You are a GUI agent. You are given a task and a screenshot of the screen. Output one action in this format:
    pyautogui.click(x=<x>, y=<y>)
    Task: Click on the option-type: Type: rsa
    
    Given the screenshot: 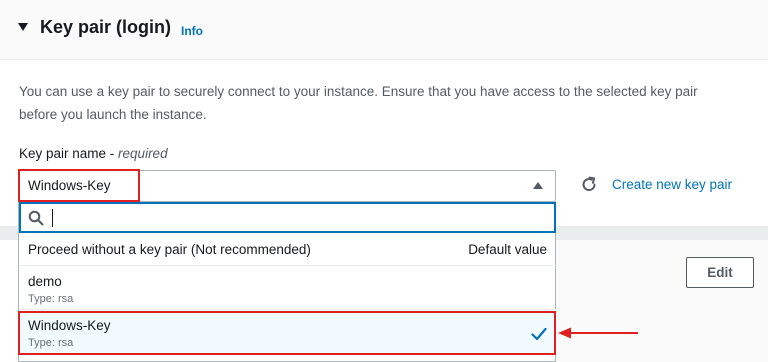 What is the action you would take?
    pyautogui.click(x=51, y=299)
    